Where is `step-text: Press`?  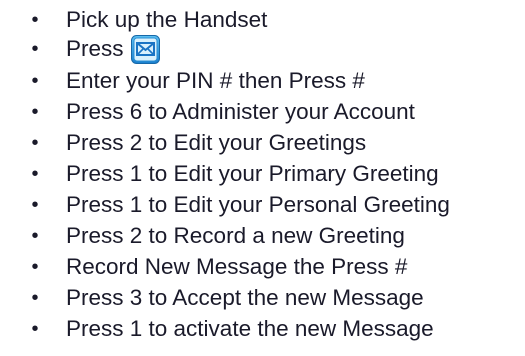
step-text: Press is located at coordinates (95, 48).